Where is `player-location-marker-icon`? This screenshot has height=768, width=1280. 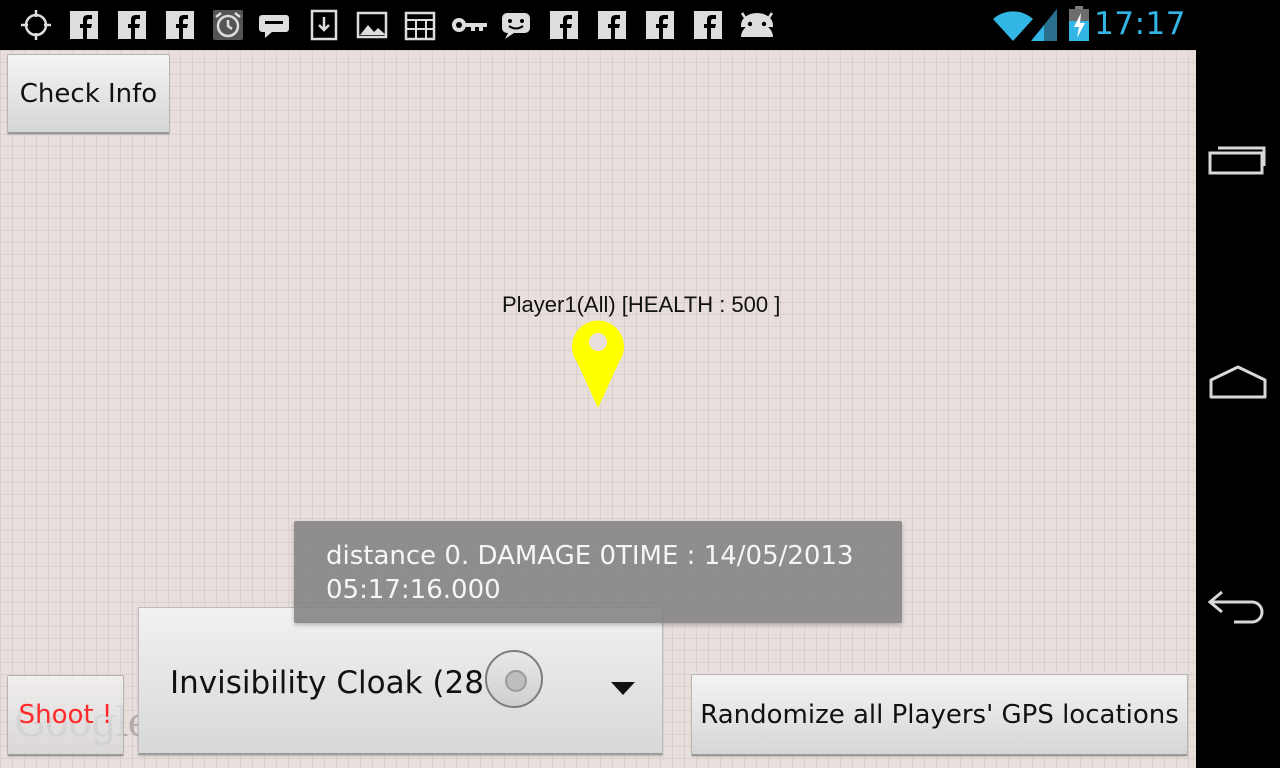
player-location-marker-icon is located at coordinates (598, 363).